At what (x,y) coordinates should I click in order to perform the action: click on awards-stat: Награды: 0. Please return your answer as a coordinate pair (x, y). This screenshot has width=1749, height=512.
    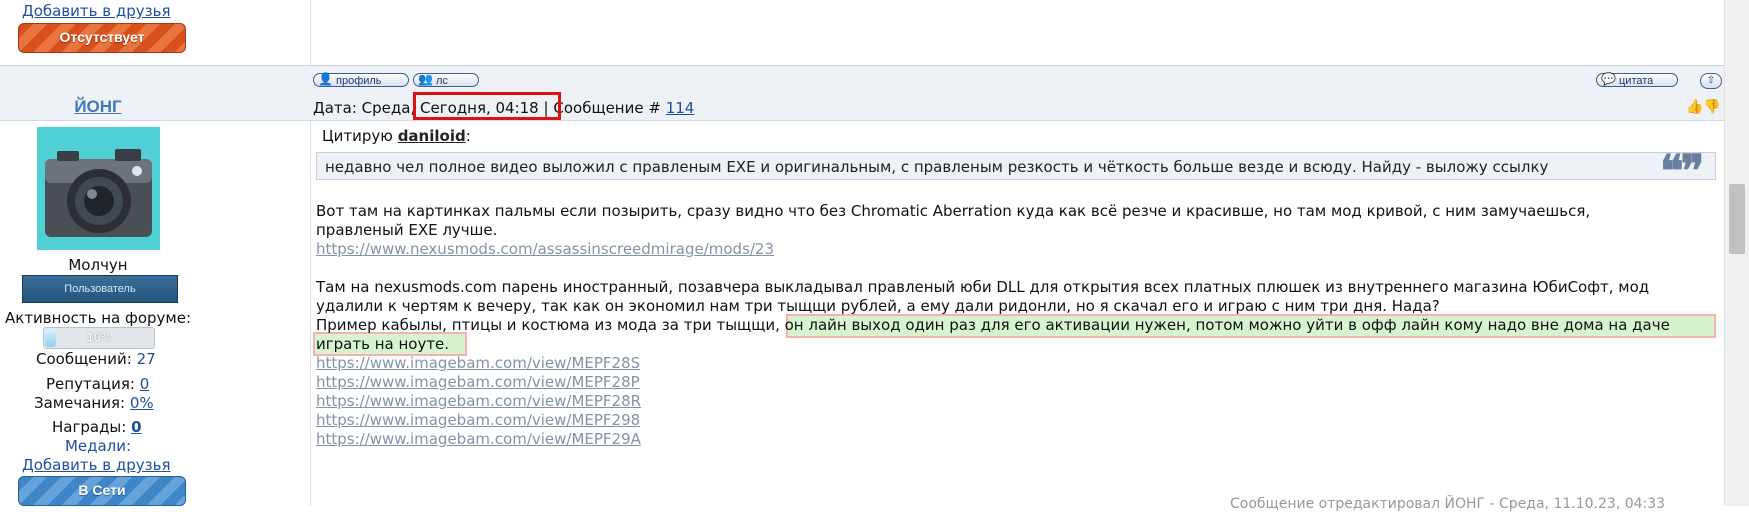
    Looking at the image, I should click on (97, 427).